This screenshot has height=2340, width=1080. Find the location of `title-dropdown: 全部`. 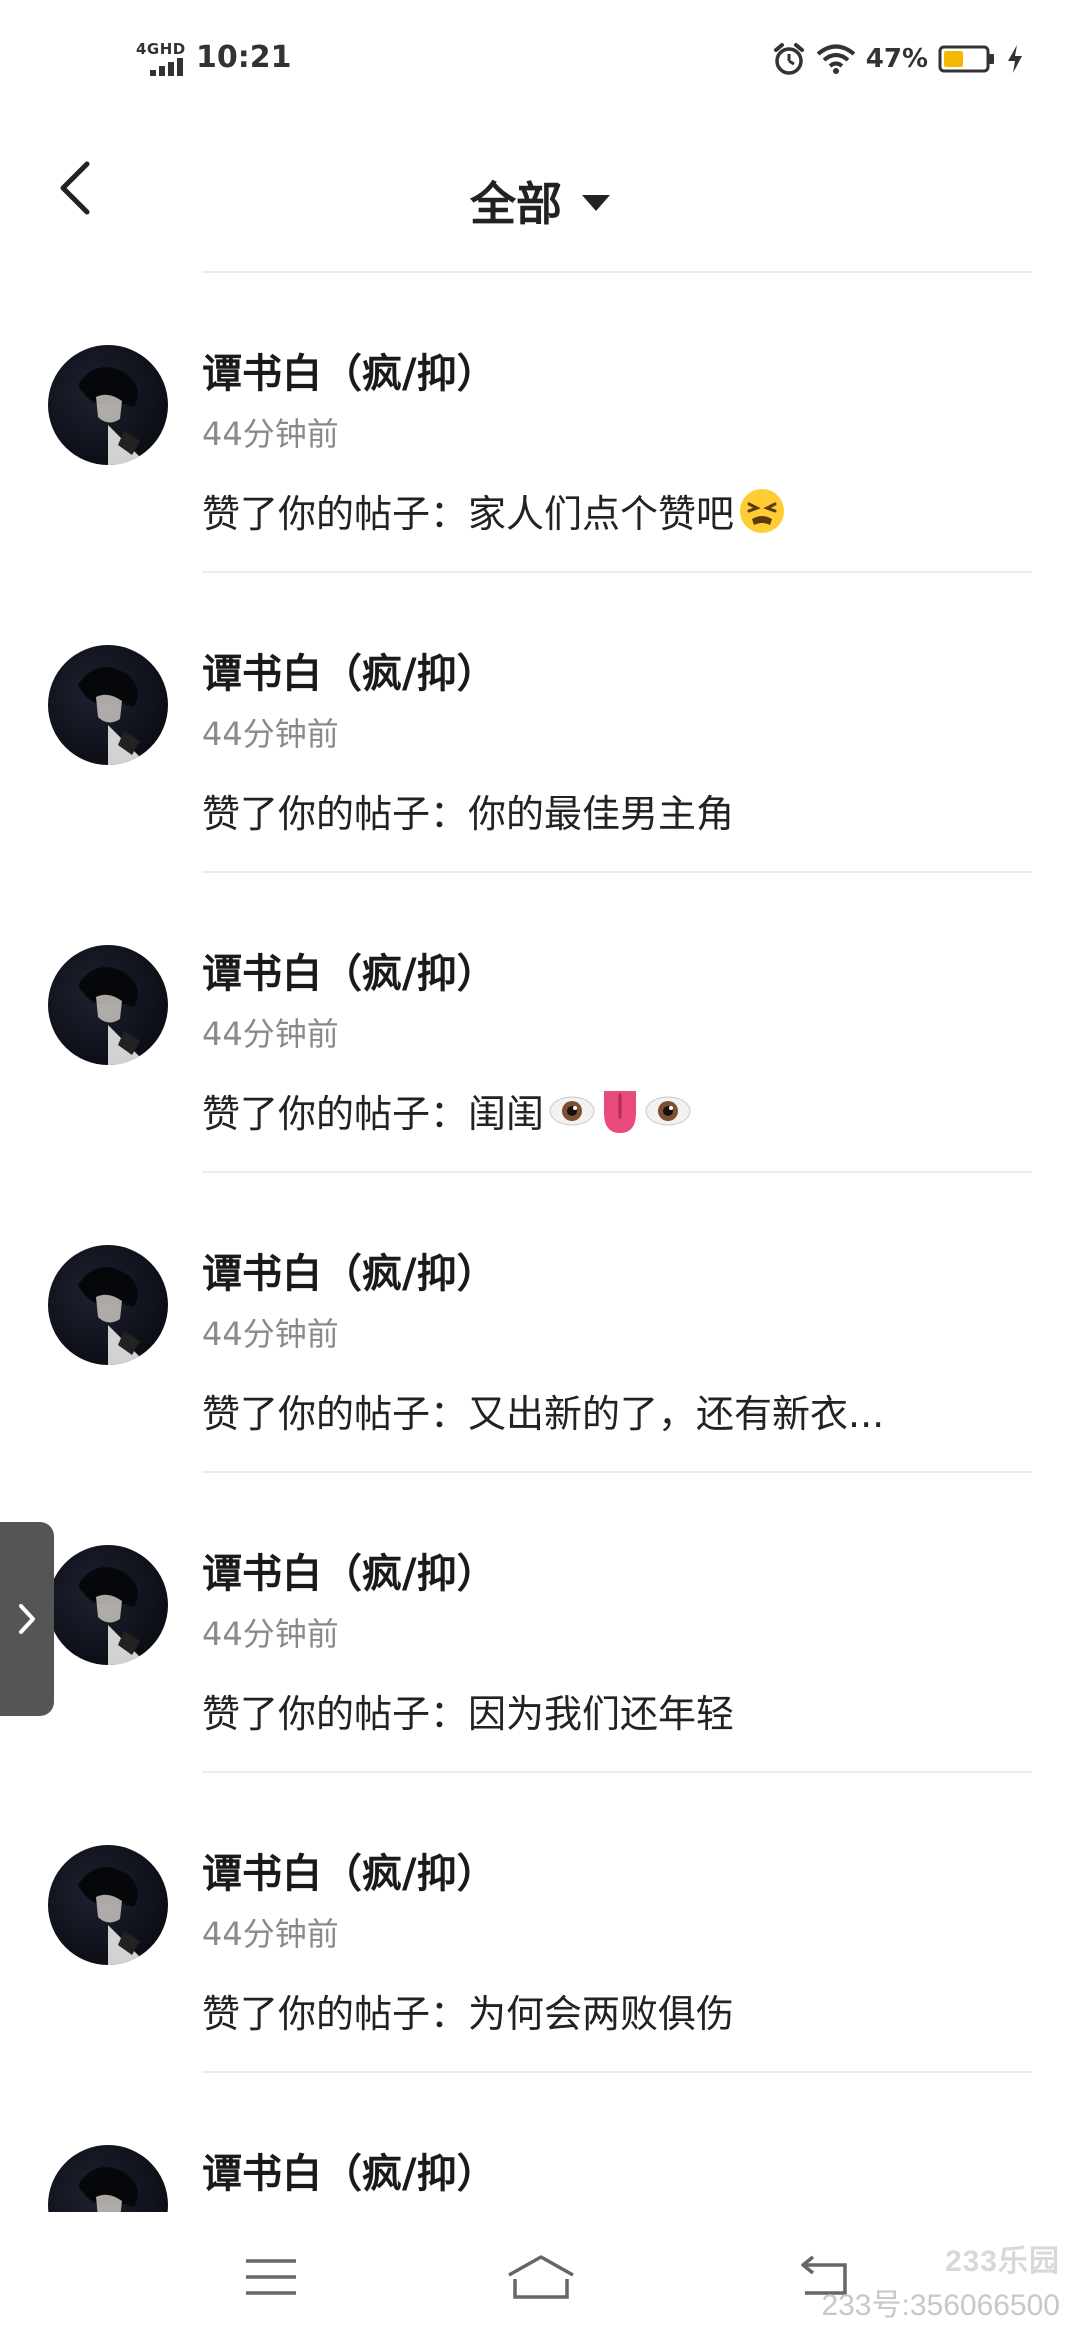

title-dropdown: 全部 is located at coordinates (540, 201).